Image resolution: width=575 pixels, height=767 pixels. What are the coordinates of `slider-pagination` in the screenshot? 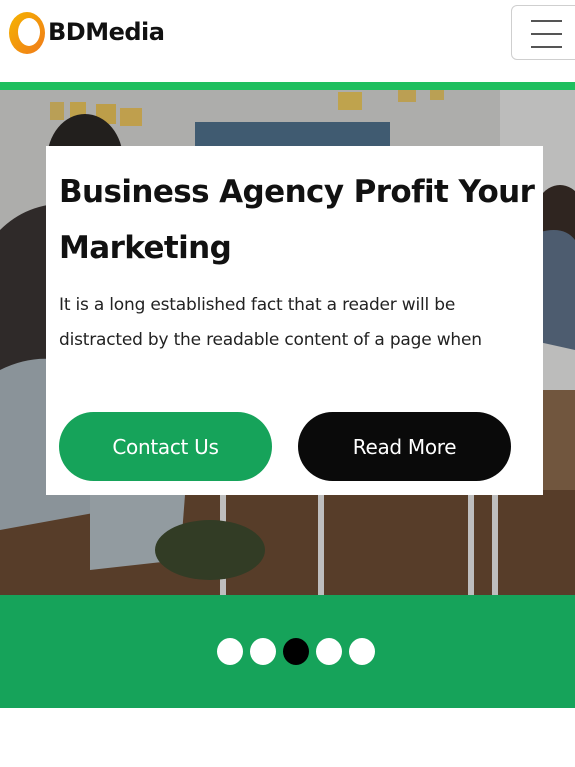 It's located at (296, 651).